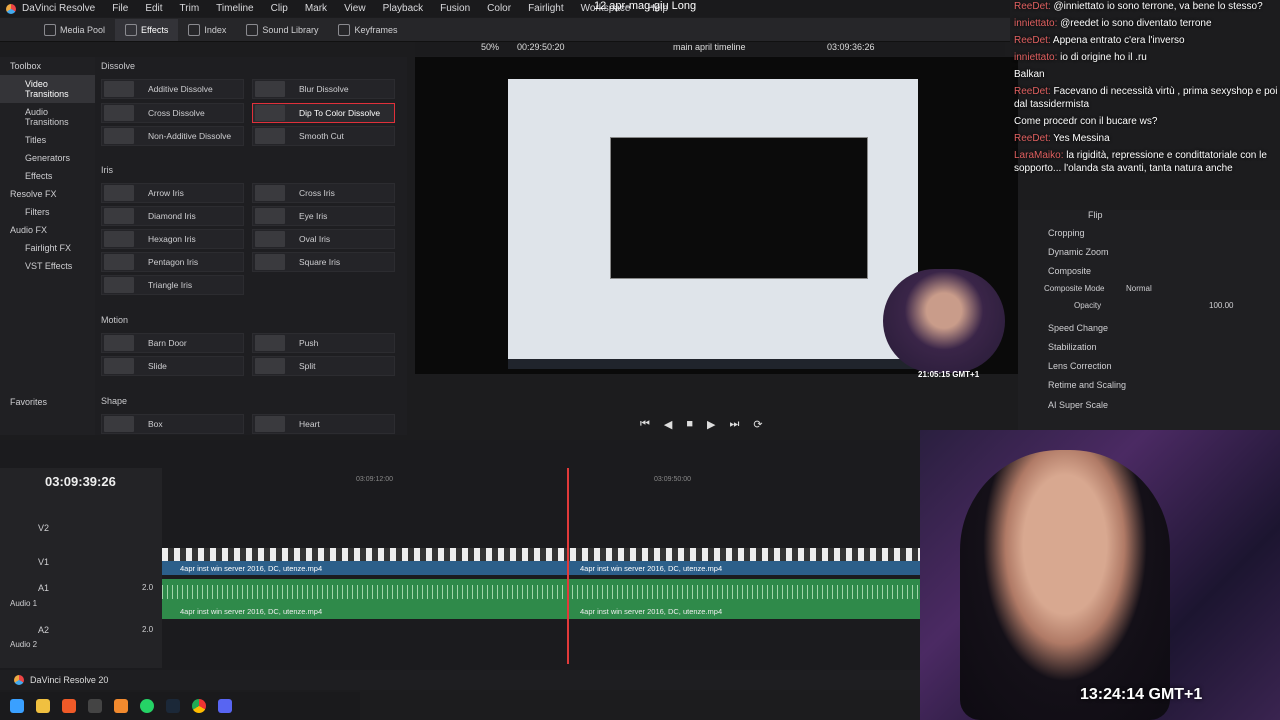  I want to click on composite-mode-select: Normal, so click(1139, 288).